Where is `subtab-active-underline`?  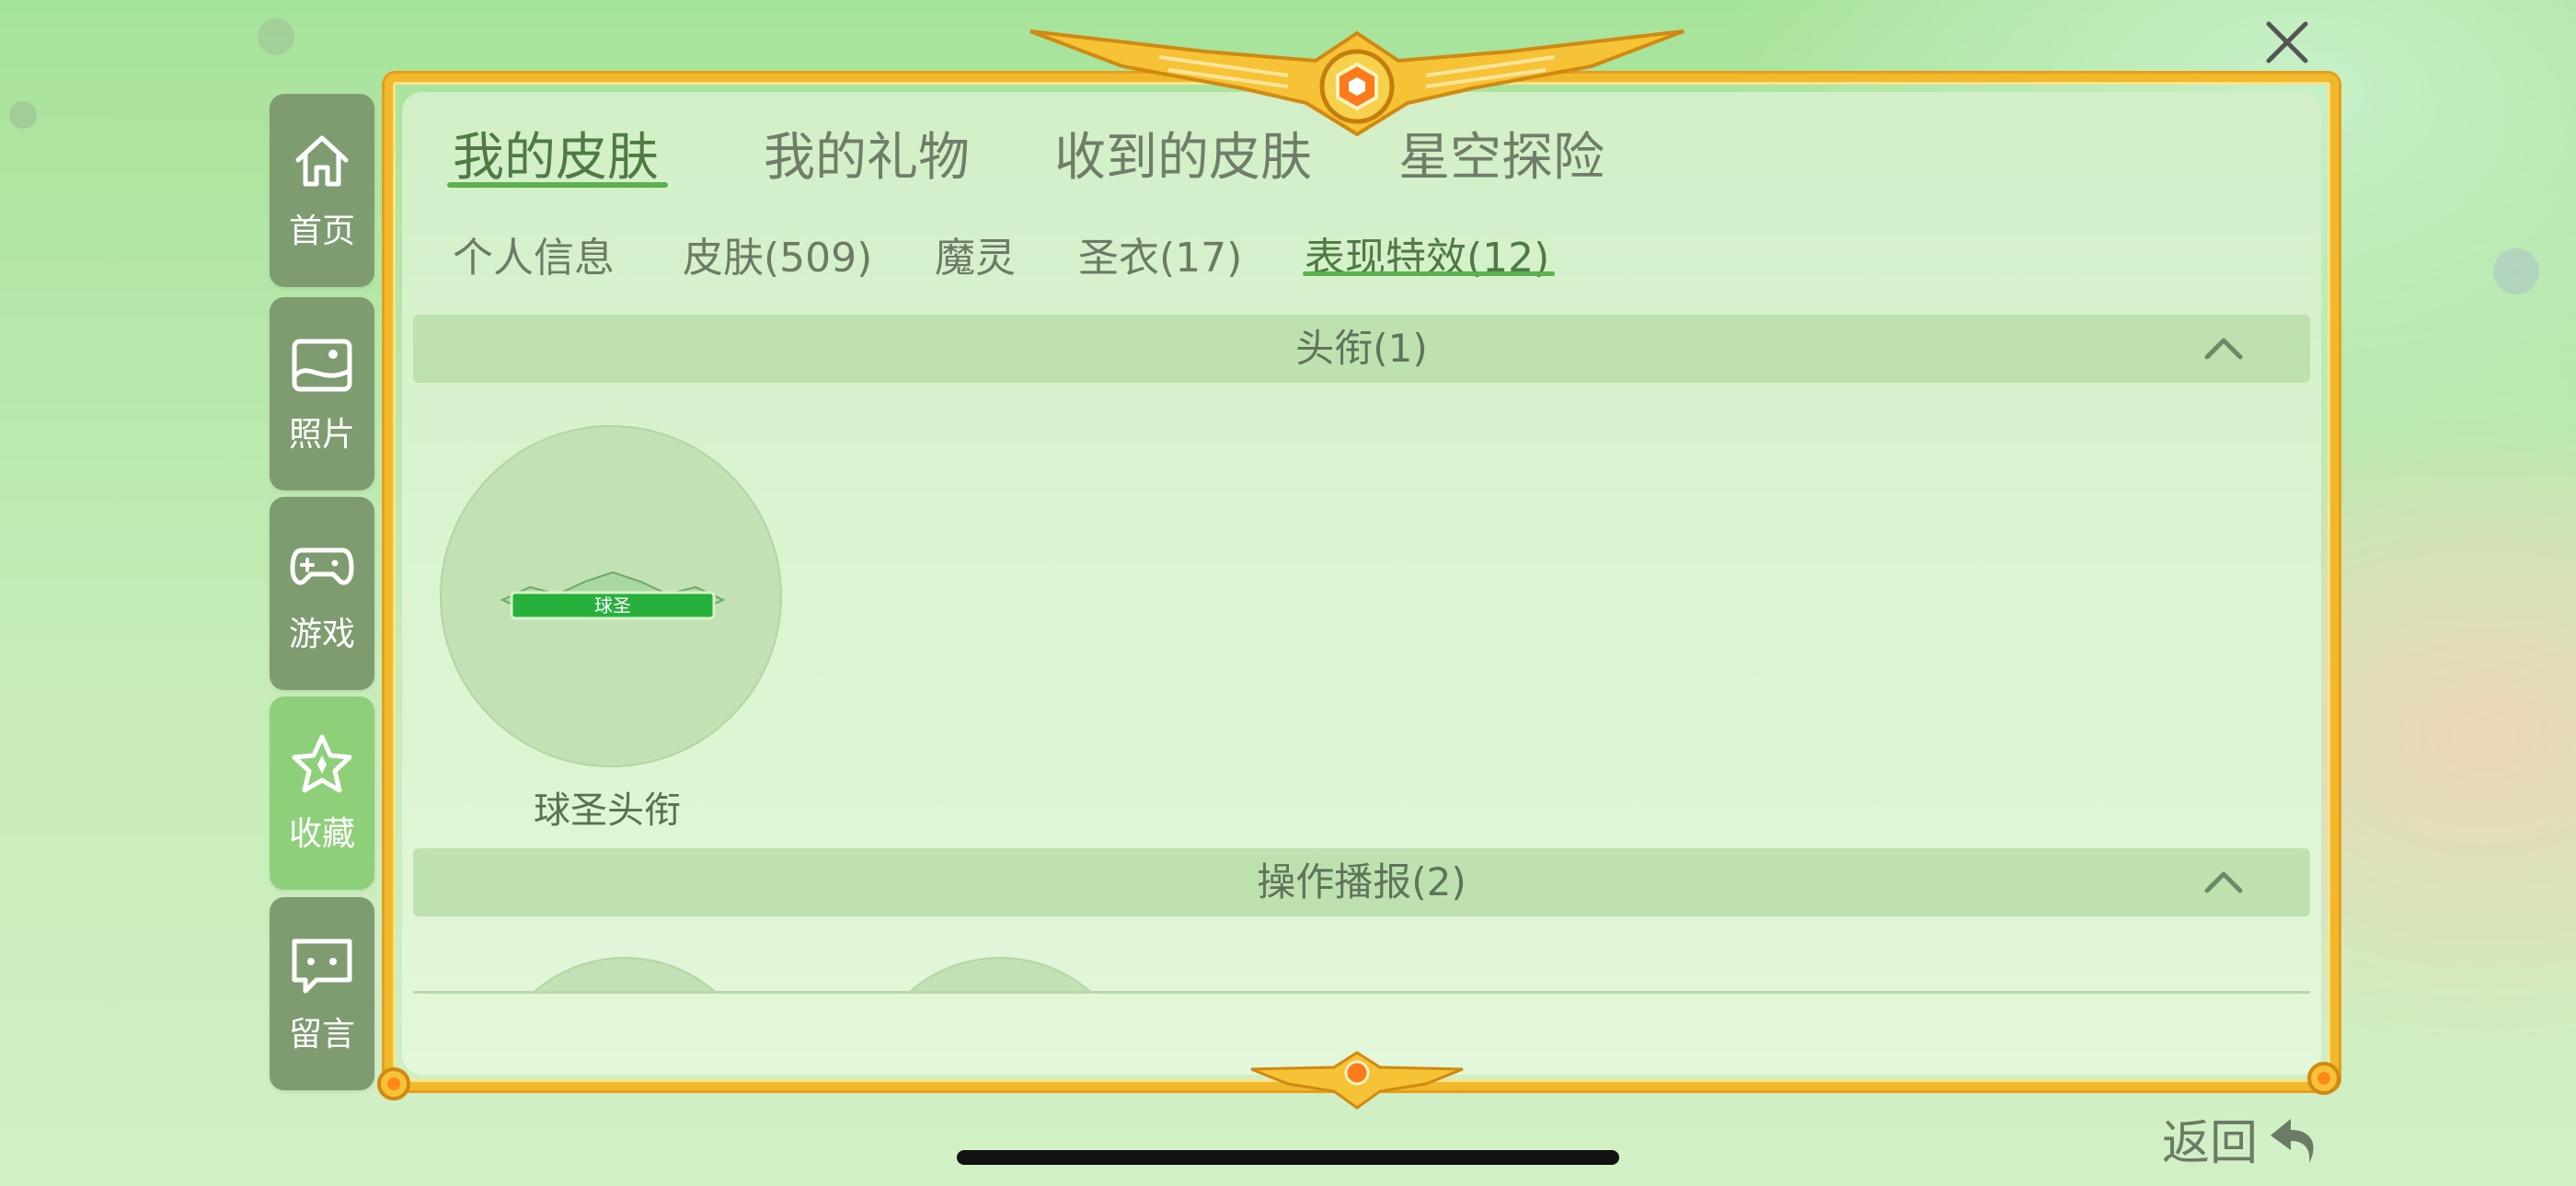
subtab-active-underline is located at coordinates (1429, 273).